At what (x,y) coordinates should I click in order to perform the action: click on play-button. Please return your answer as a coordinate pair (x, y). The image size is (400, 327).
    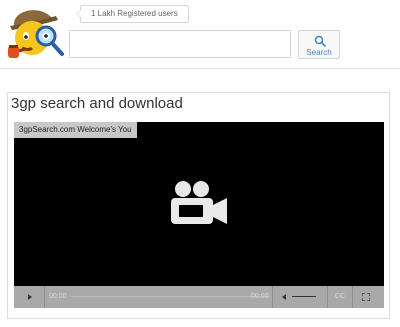
    Looking at the image, I should click on (31, 297).